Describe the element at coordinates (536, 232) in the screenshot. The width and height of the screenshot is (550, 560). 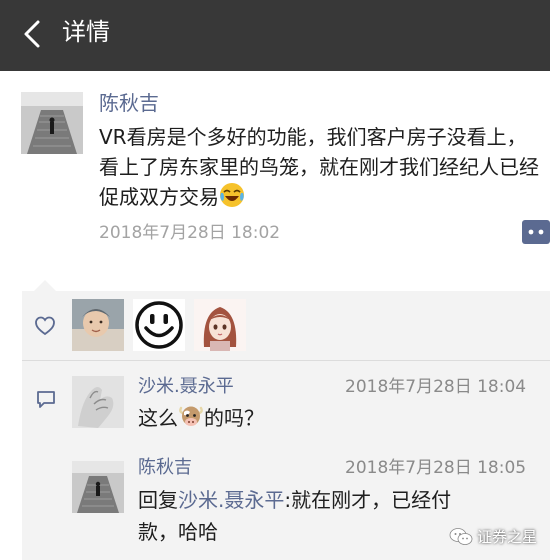
I see `more-options-icon` at that location.